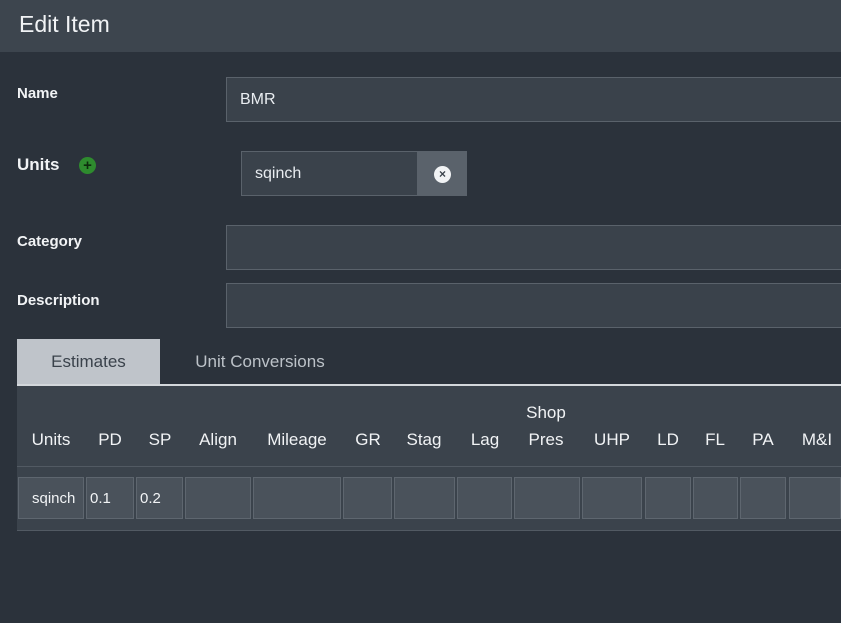 The image size is (841, 623). What do you see at coordinates (533, 247) in the screenshot?
I see `category-input` at bounding box center [533, 247].